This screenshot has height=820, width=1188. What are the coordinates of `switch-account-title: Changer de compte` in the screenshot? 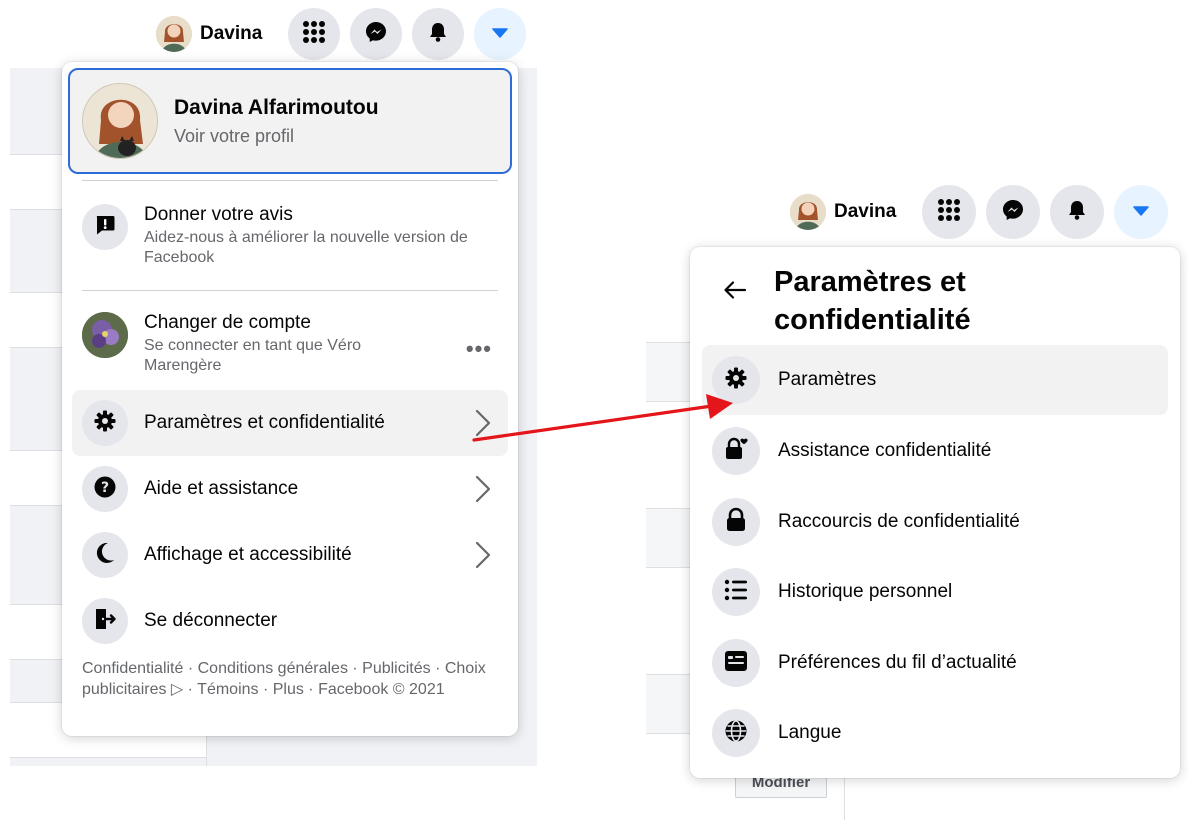 It's located at (227, 322).